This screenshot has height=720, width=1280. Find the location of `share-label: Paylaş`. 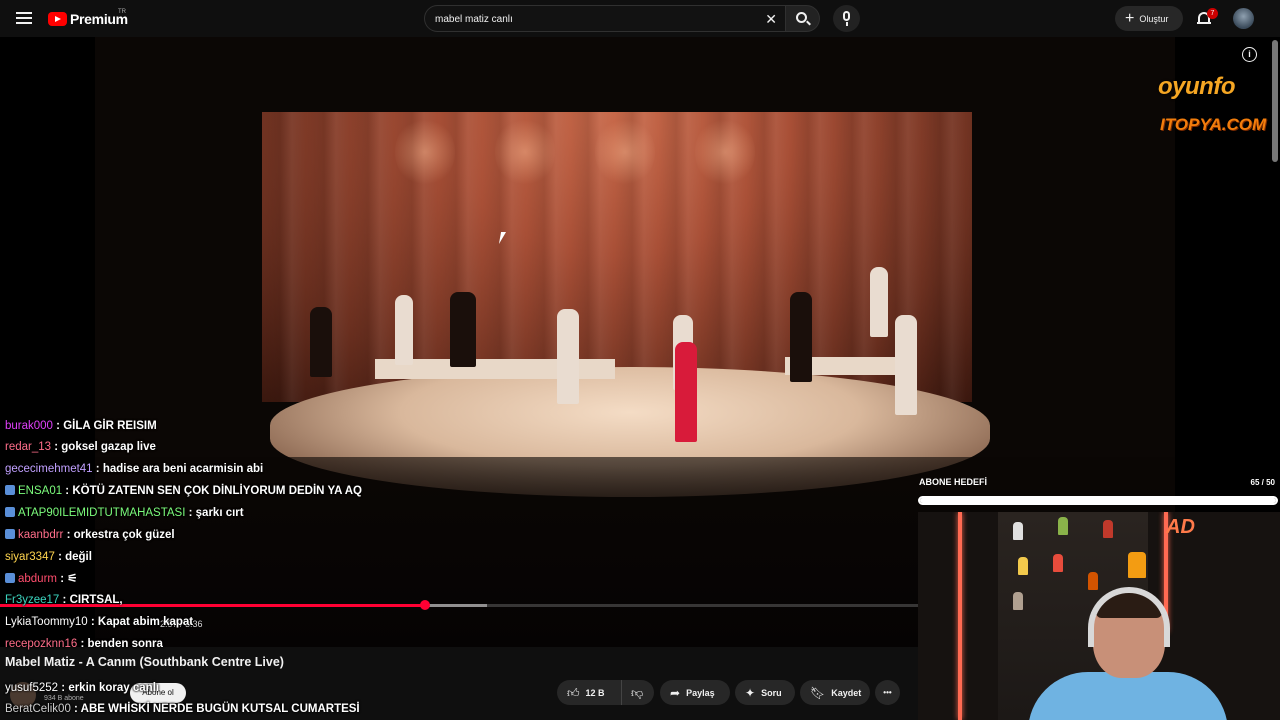

share-label: Paylaş is located at coordinates (700, 692).